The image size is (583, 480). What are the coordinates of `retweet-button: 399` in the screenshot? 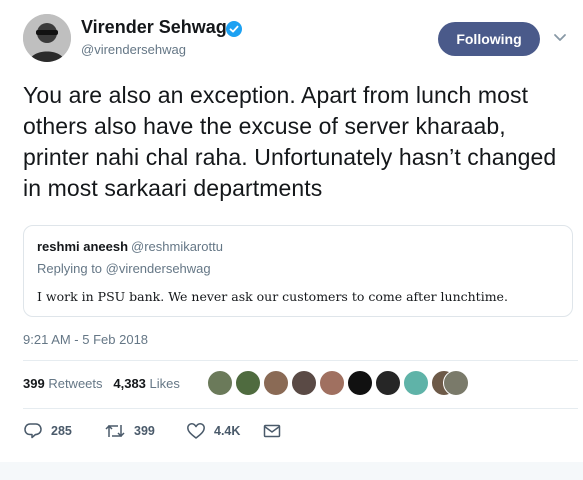 It's located at (129, 431).